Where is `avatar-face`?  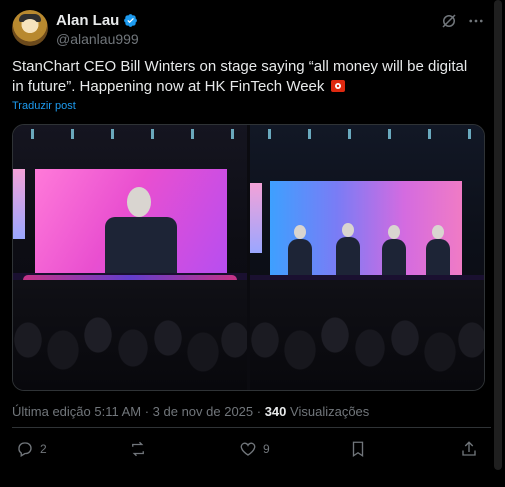 avatar-face is located at coordinates (30, 26).